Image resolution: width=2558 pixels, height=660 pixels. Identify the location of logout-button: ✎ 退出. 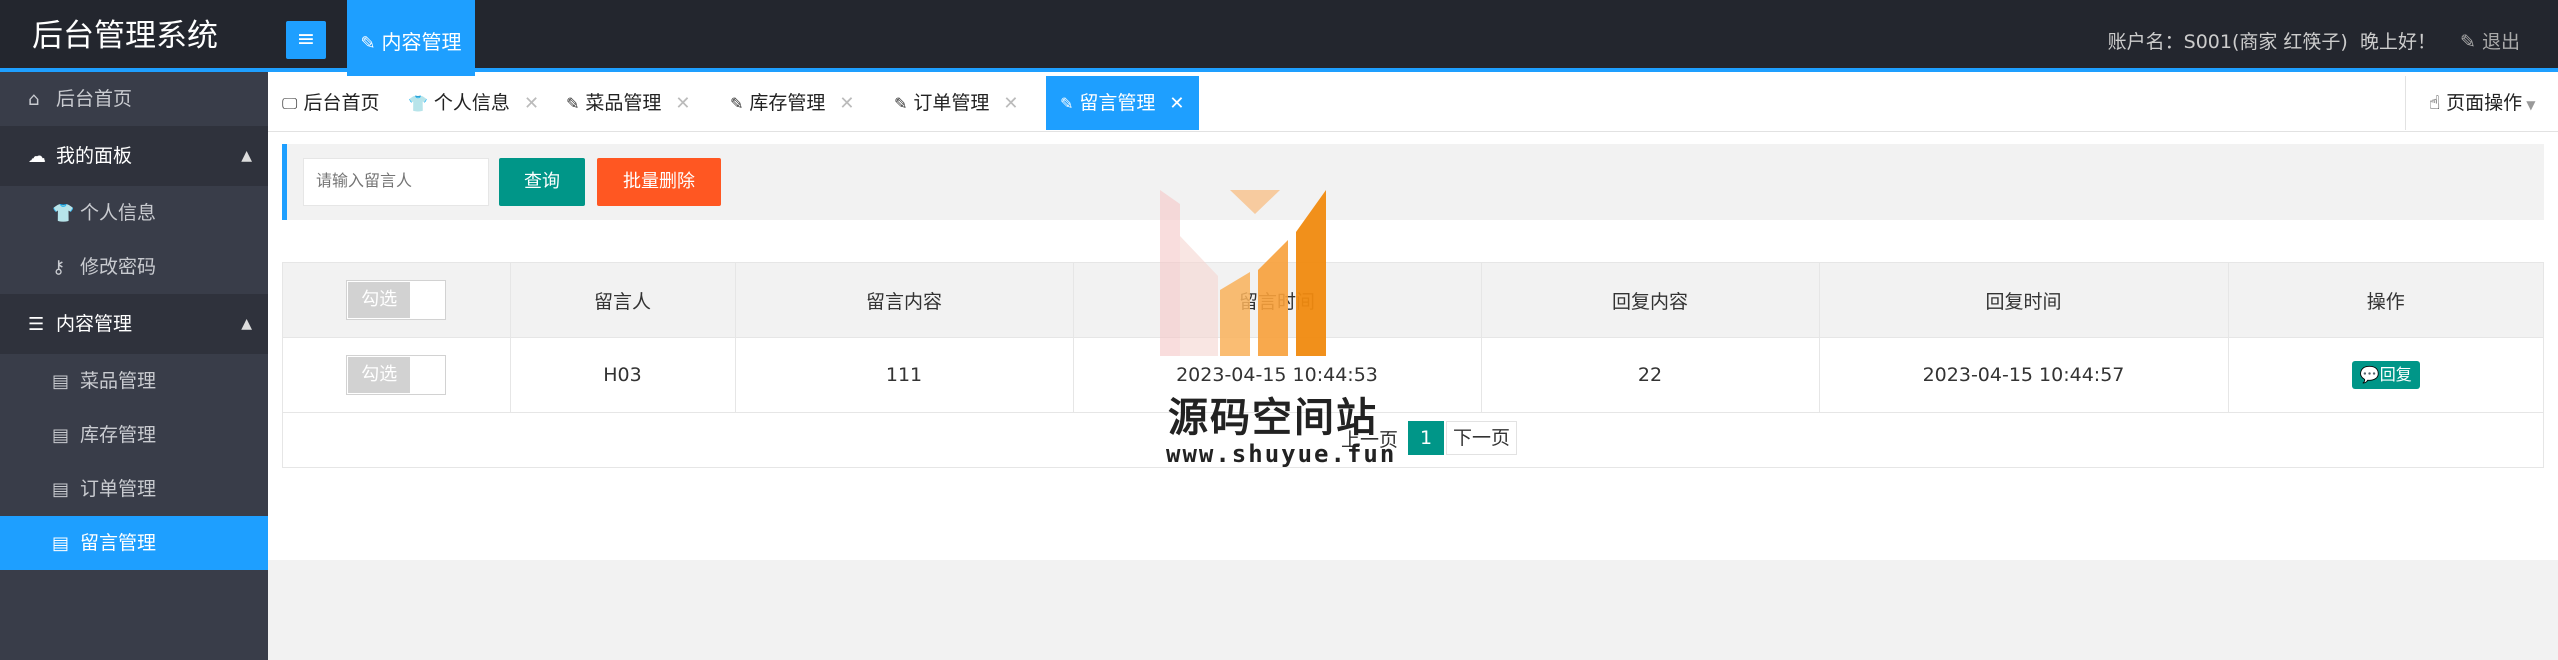
(2490, 42).